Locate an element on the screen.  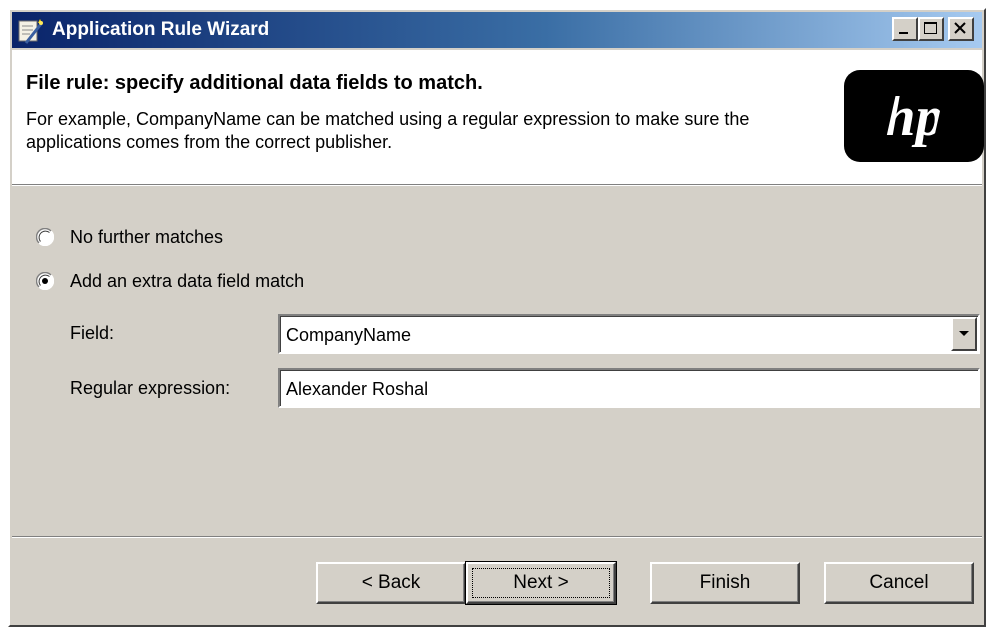
add-extra-field-radio is located at coordinates (45, 281).